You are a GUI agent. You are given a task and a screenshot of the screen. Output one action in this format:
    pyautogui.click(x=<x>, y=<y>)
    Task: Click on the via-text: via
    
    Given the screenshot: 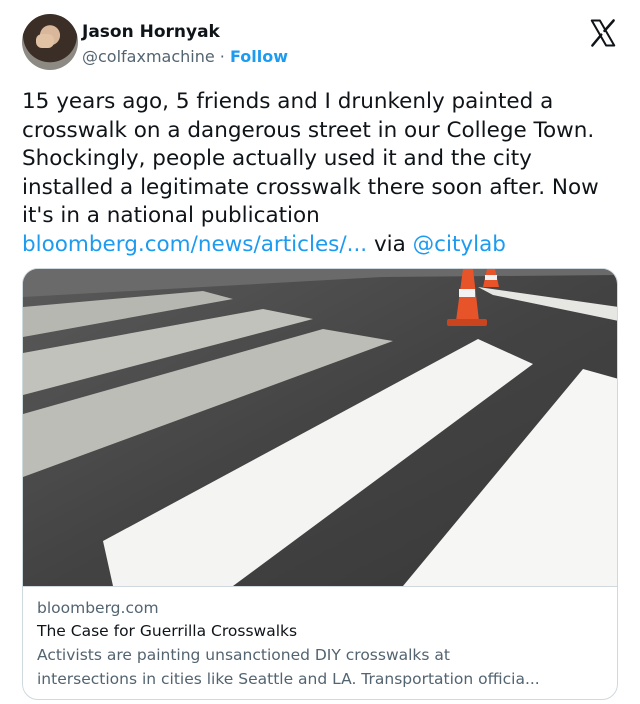 What is the action you would take?
    pyautogui.click(x=390, y=244)
    